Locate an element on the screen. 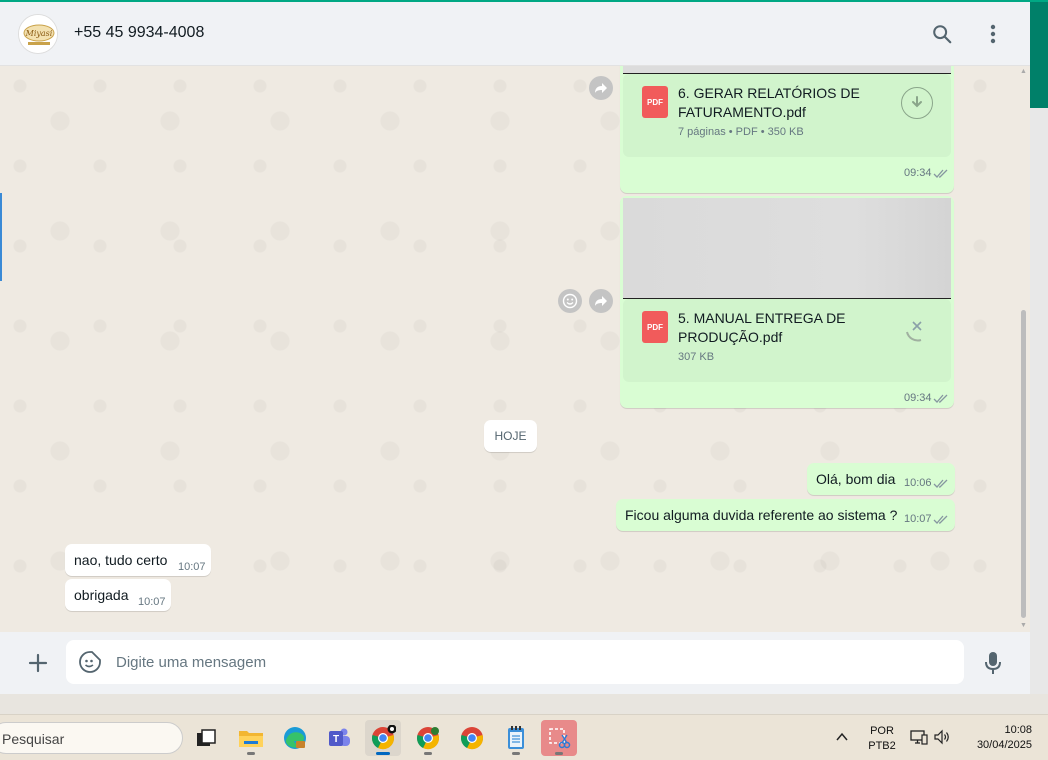 The height and width of the screenshot is (760, 1048). contact-name: +55 45 9934-4008 is located at coordinates (139, 33).